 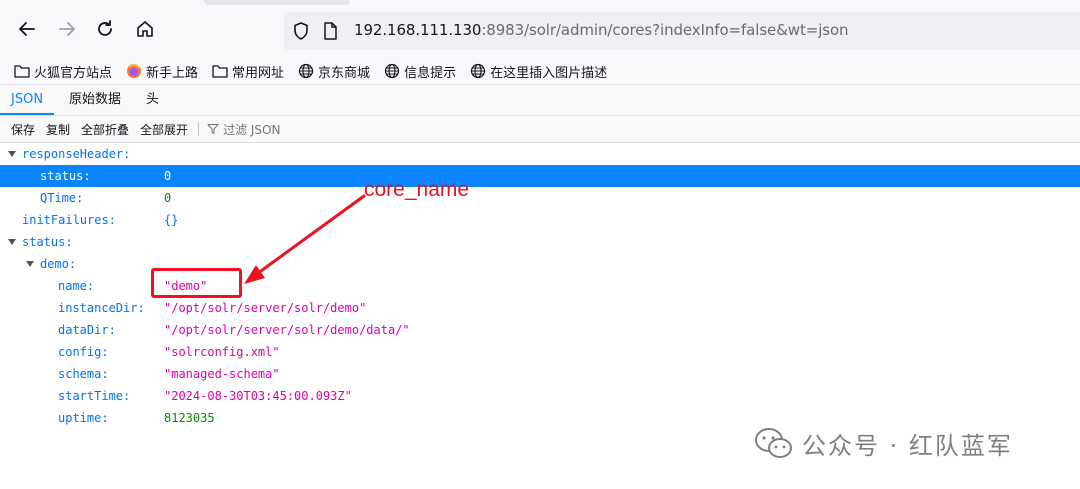 What do you see at coordinates (417, 189) in the screenshot?
I see `annotation-label: core_name` at bounding box center [417, 189].